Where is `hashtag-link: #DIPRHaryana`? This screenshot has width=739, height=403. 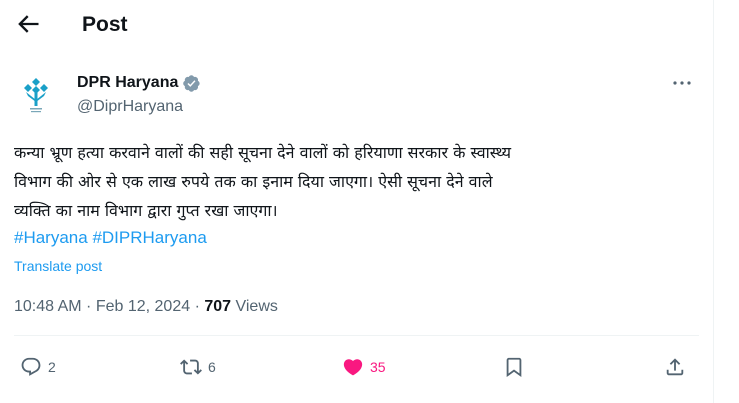
hashtag-link: #DIPRHaryana is located at coordinates (149, 237).